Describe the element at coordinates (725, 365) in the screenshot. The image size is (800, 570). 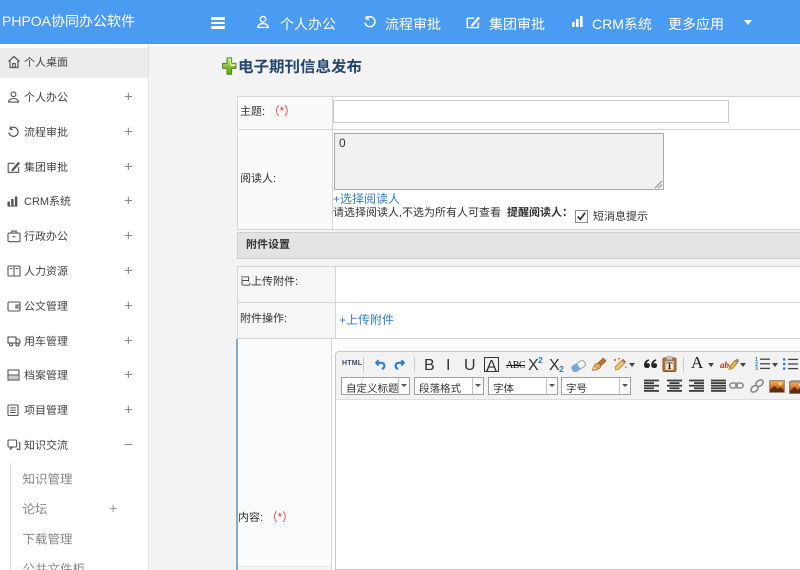
I see `svg-text: ab` at that location.